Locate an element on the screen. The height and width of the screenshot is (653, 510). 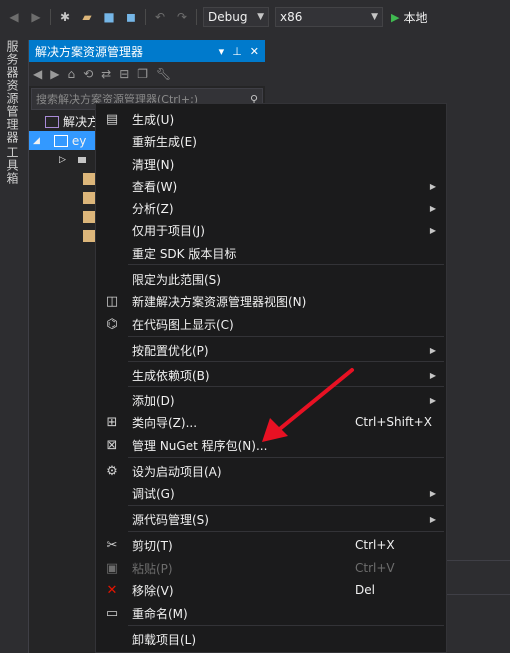
context-menu-item: 分析(Z) ▶ is located at coordinates (271, 208).